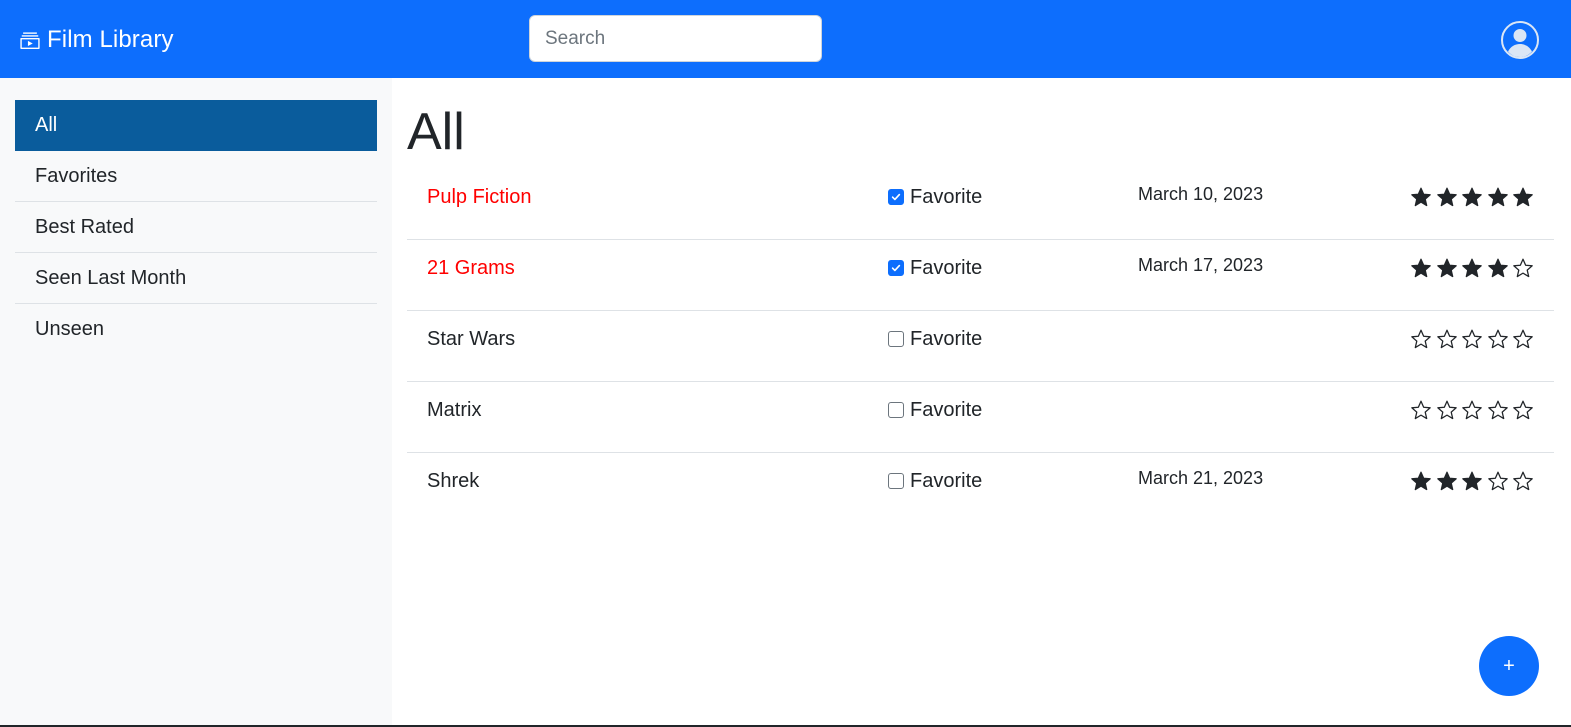 The height and width of the screenshot is (727, 1571). I want to click on film-row: Shrek Favorite March 21, 2023, so click(980, 488).